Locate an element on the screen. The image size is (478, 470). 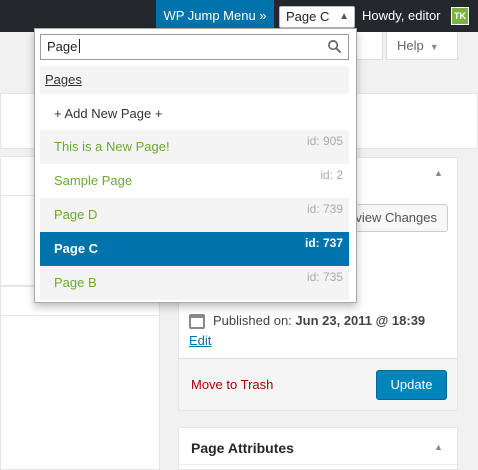
option-label: Sample Page is located at coordinates (93, 180).